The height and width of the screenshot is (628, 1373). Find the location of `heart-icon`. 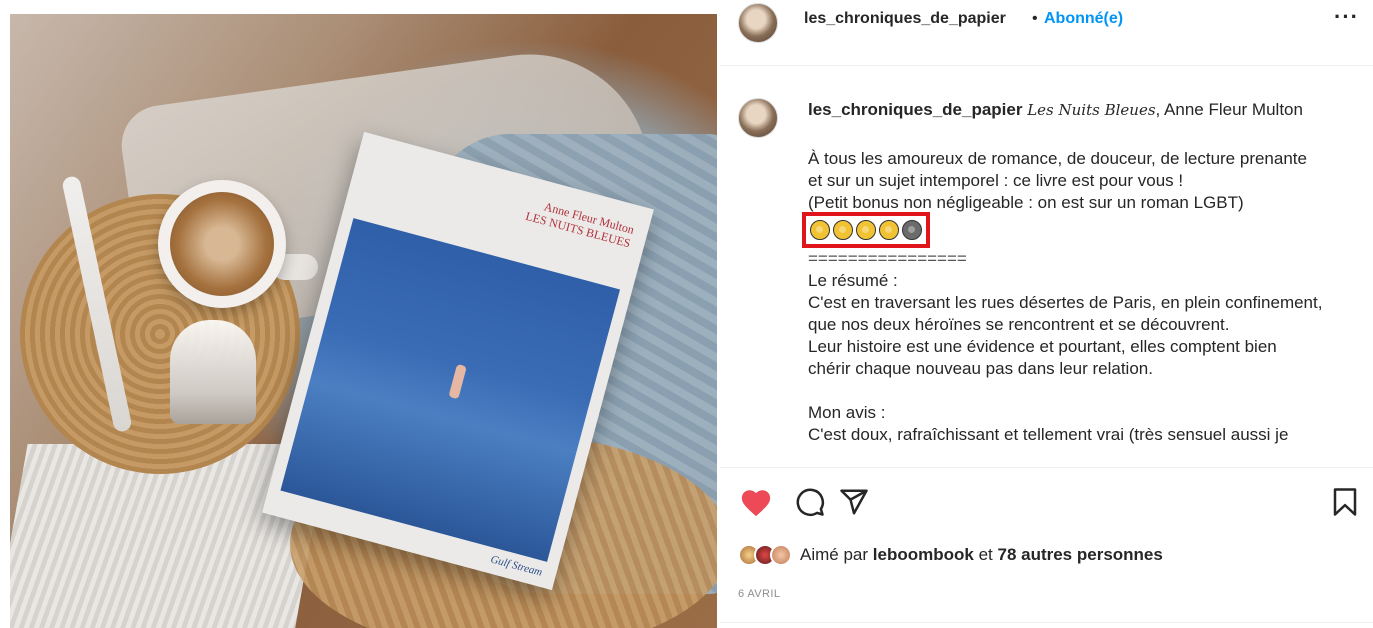

heart-icon is located at coordinates (756, 503).